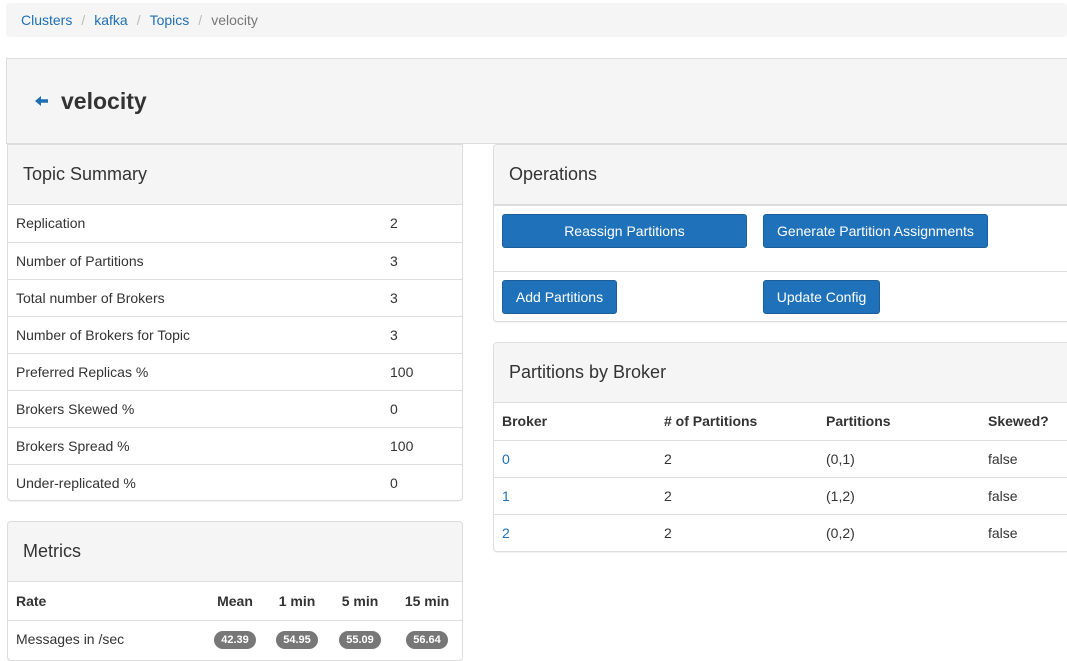  Describe the element at coordinates (840, 532) in the screenshot. I see `partition-list: (0,2)` at that location.